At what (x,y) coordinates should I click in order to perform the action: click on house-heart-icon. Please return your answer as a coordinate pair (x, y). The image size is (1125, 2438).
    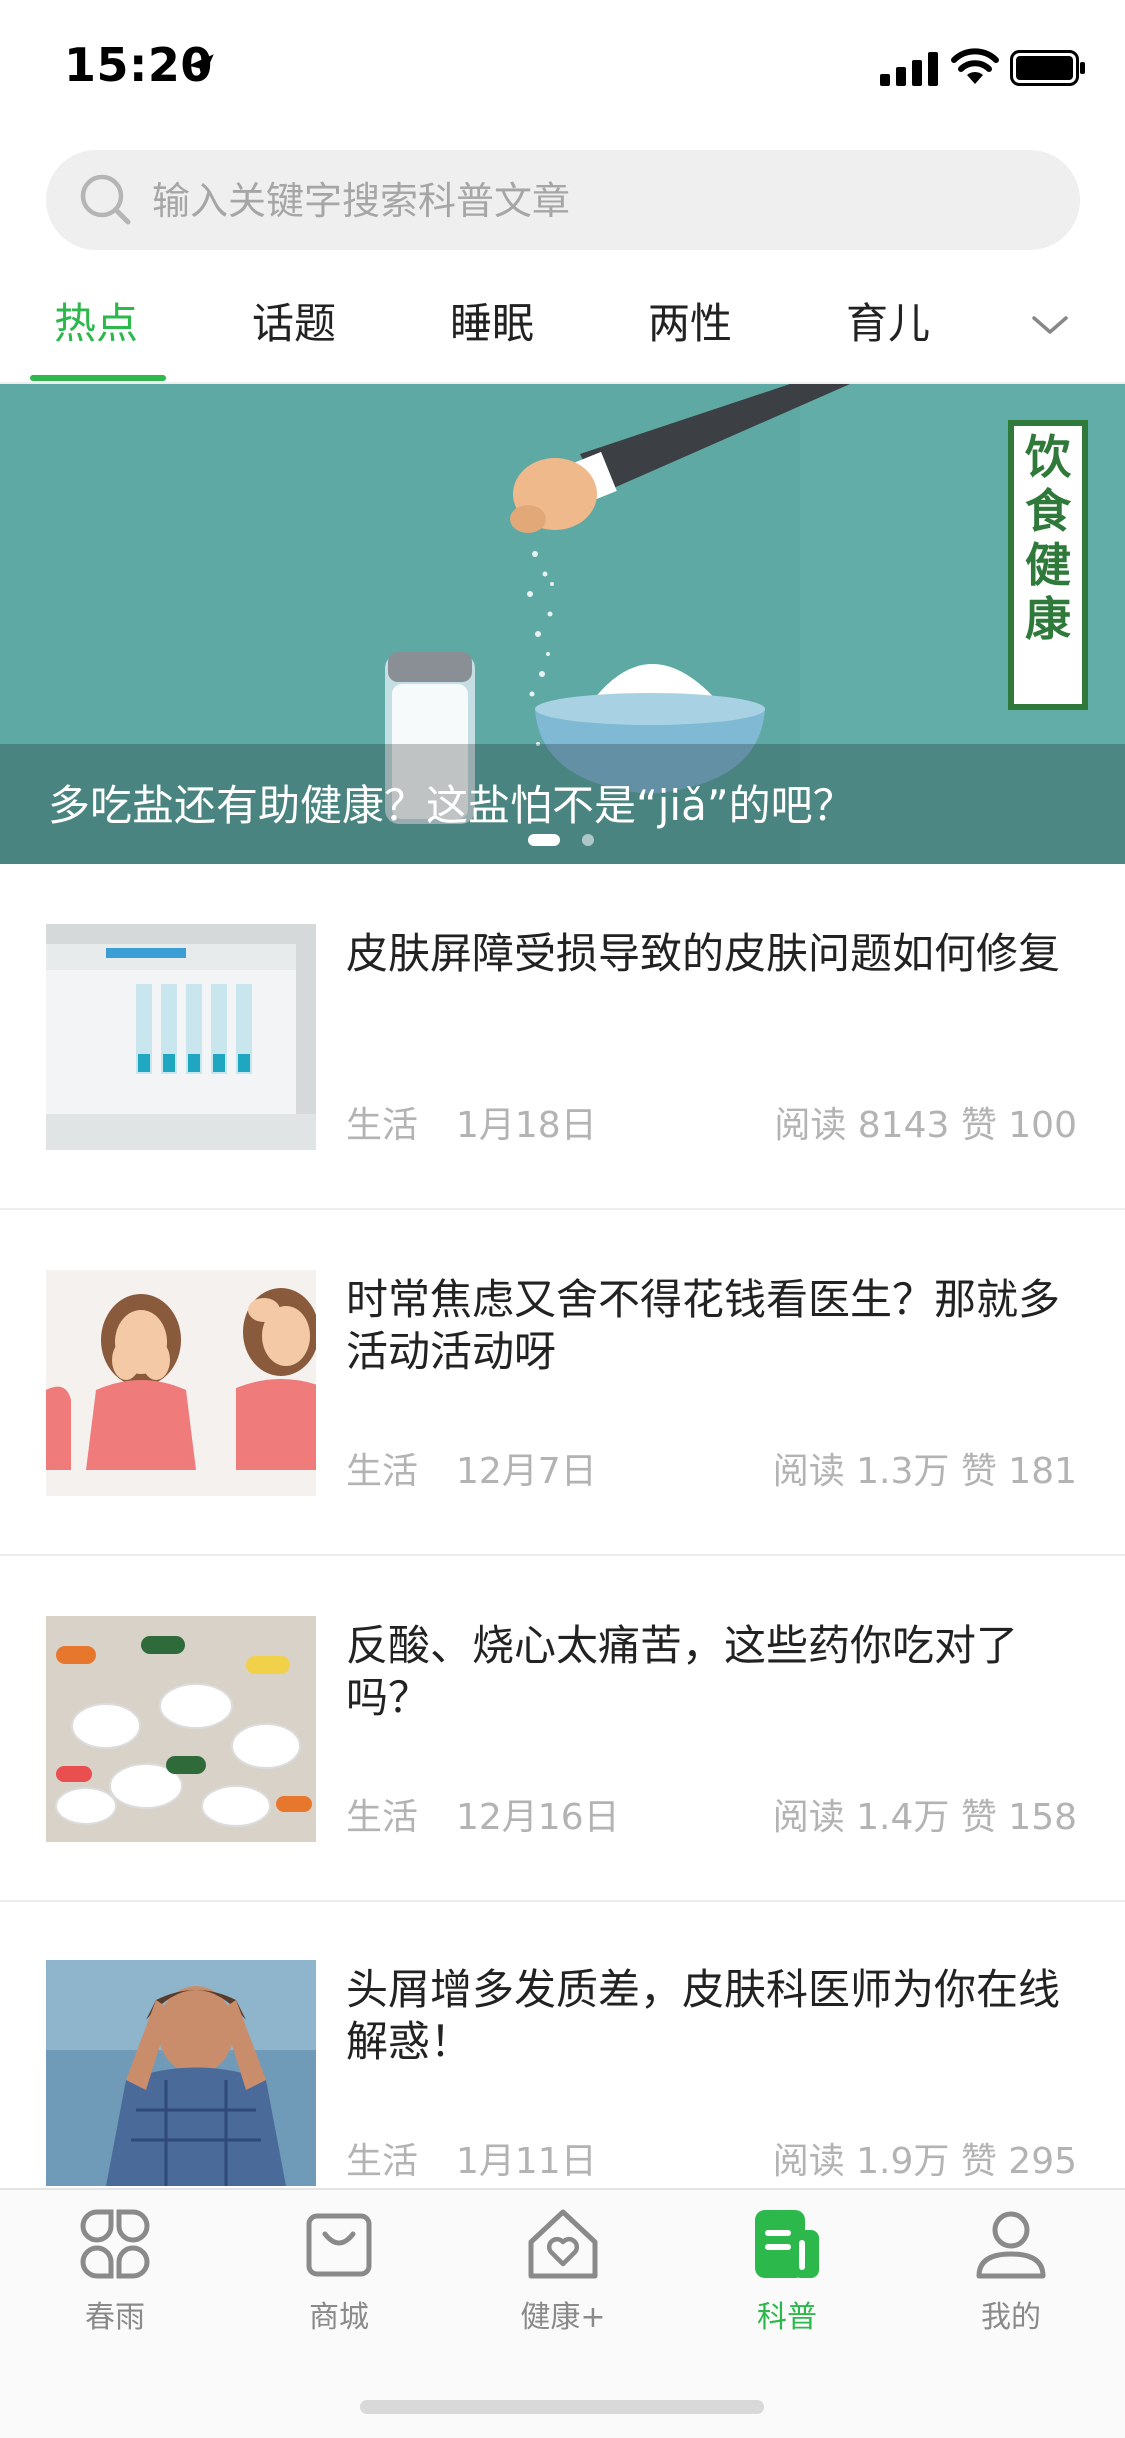
    Looking at the image, I should click on (563, 2244).